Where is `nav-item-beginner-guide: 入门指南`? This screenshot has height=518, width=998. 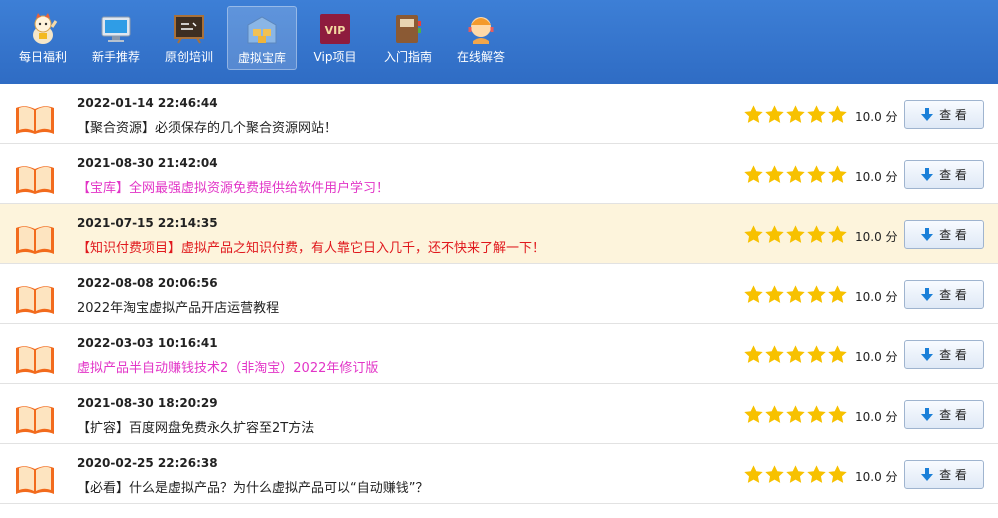 nav-item-beginner-guide: 入门指南 is located at coordinates (408, 38).